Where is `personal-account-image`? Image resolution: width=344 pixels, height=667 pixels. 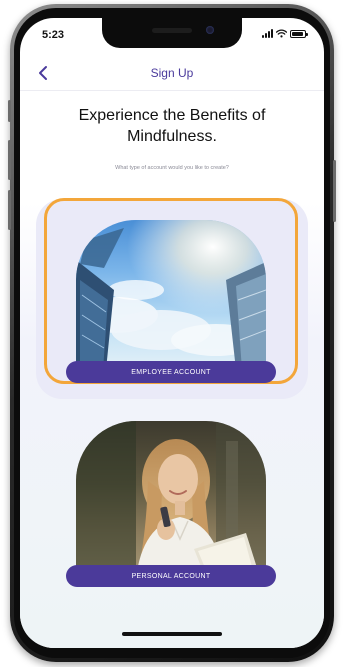 personal-account-image is located at coordinates (171, 500).